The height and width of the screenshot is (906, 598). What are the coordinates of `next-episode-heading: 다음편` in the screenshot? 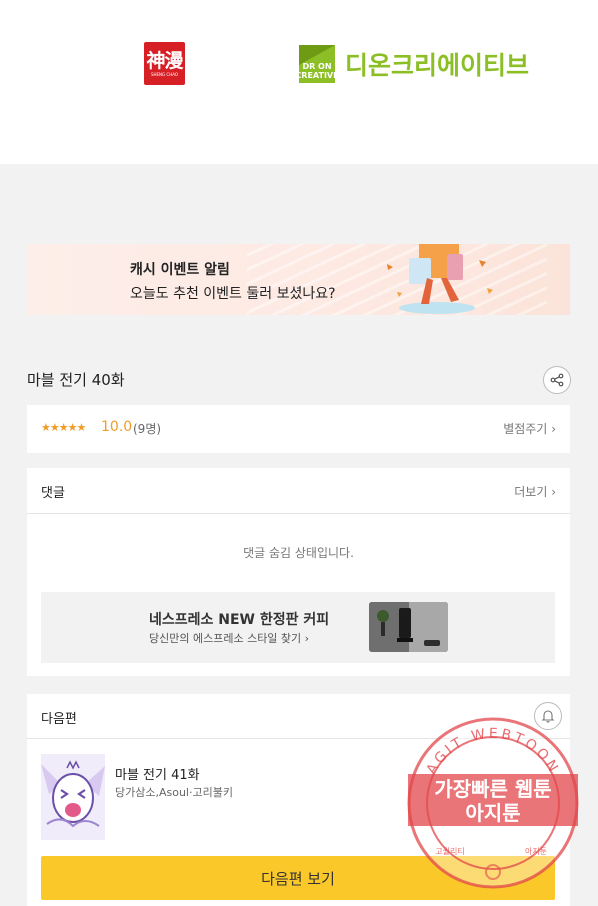 It's located at (59, 719).